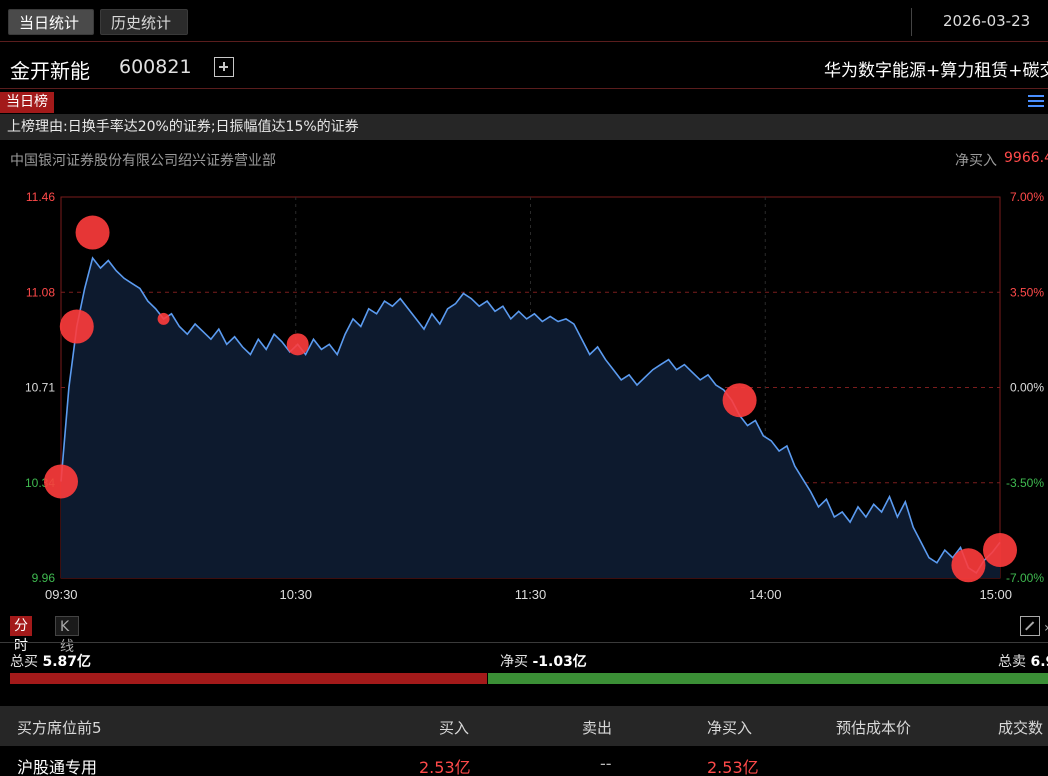 The image size is (1048, 776). What do you see at coordinates (1030, 626) in the screenshot?
I see `expand-icon` at bounding box center [1030, 626].